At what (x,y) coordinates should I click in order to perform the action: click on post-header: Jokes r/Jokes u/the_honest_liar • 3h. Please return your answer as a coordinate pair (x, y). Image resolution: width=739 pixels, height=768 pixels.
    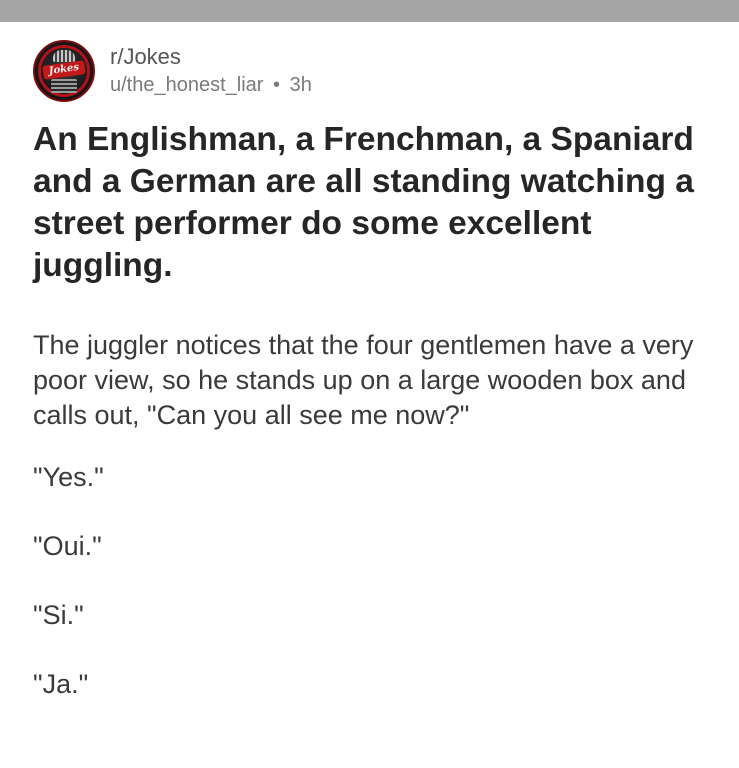
    Looking at the image, I should click on (172, 71).